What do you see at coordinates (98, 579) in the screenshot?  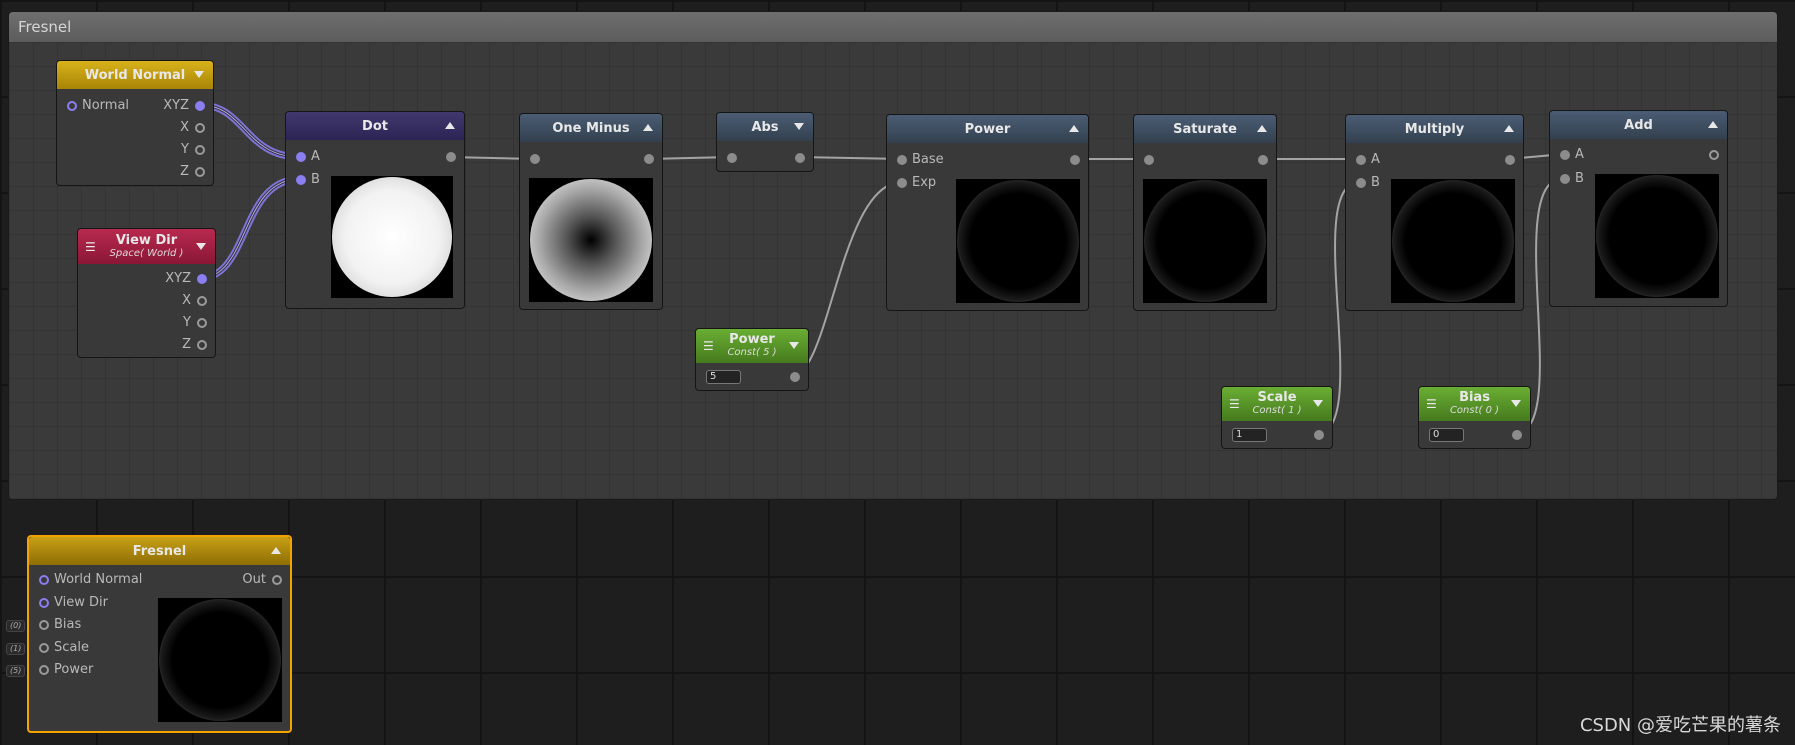 I see `port-label: World Normal` at bounding box center [98, 579].